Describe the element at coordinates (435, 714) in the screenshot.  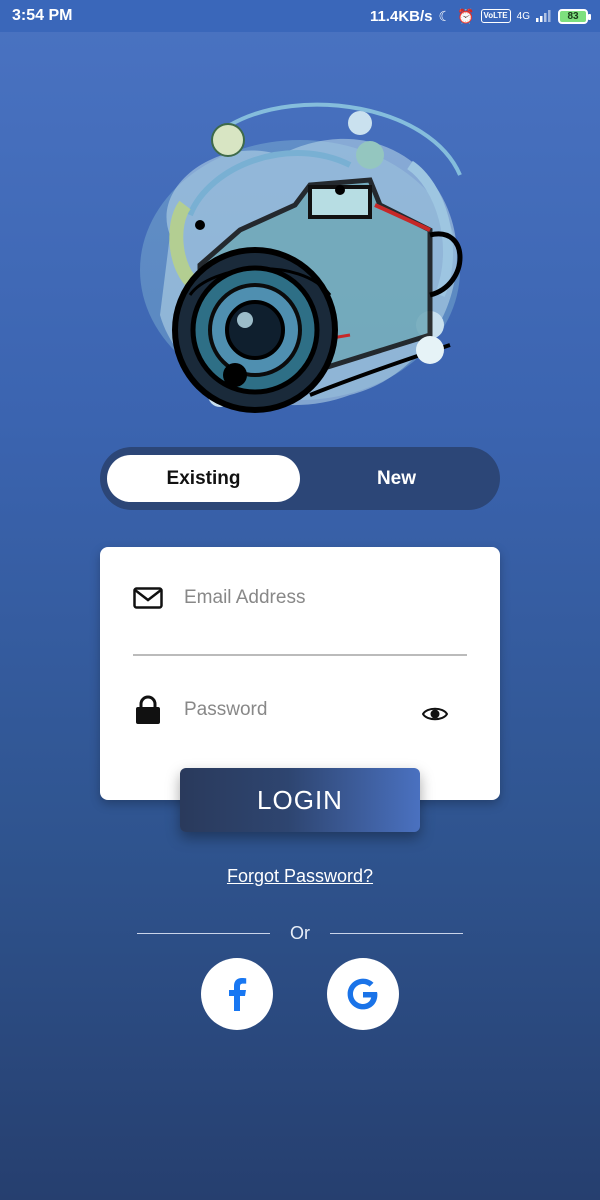
I see `eye-icon` at that location.